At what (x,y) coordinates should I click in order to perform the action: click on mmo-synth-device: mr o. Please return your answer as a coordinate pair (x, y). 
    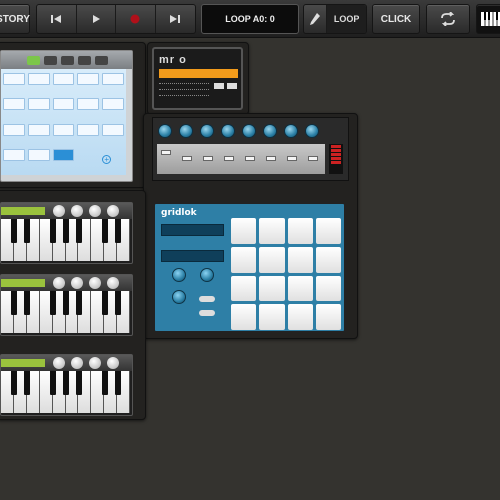
    Looking at the image, I should click on (197, 78).